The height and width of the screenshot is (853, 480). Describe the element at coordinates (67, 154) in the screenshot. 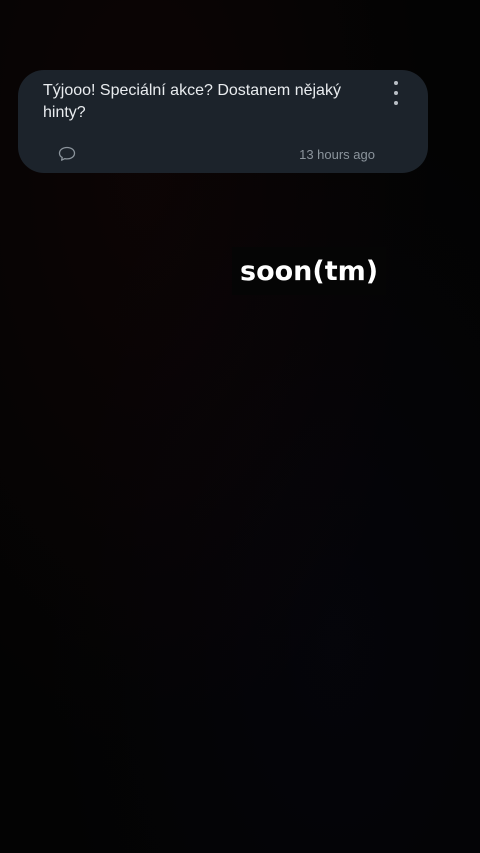

I see `speech-bubble-icon` at that location.